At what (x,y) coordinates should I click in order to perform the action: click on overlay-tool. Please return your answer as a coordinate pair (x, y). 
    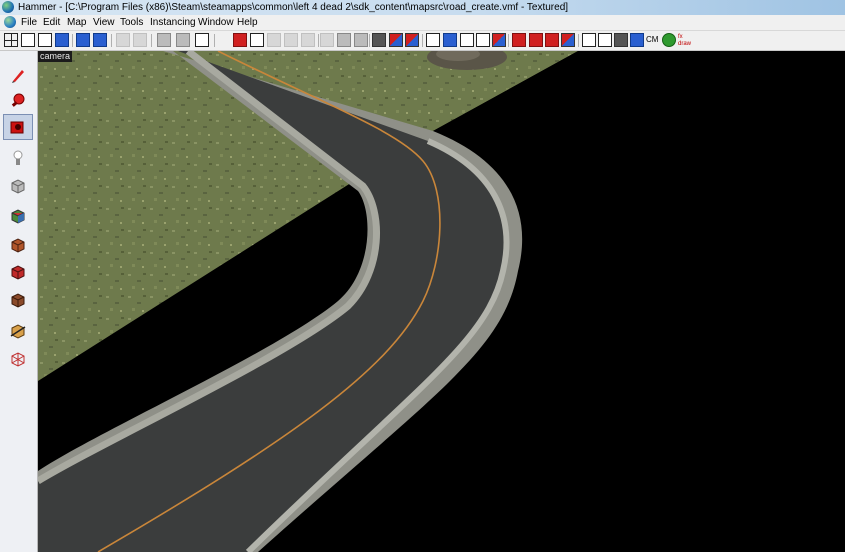
    Looking at the image, I should click on (18, 300).